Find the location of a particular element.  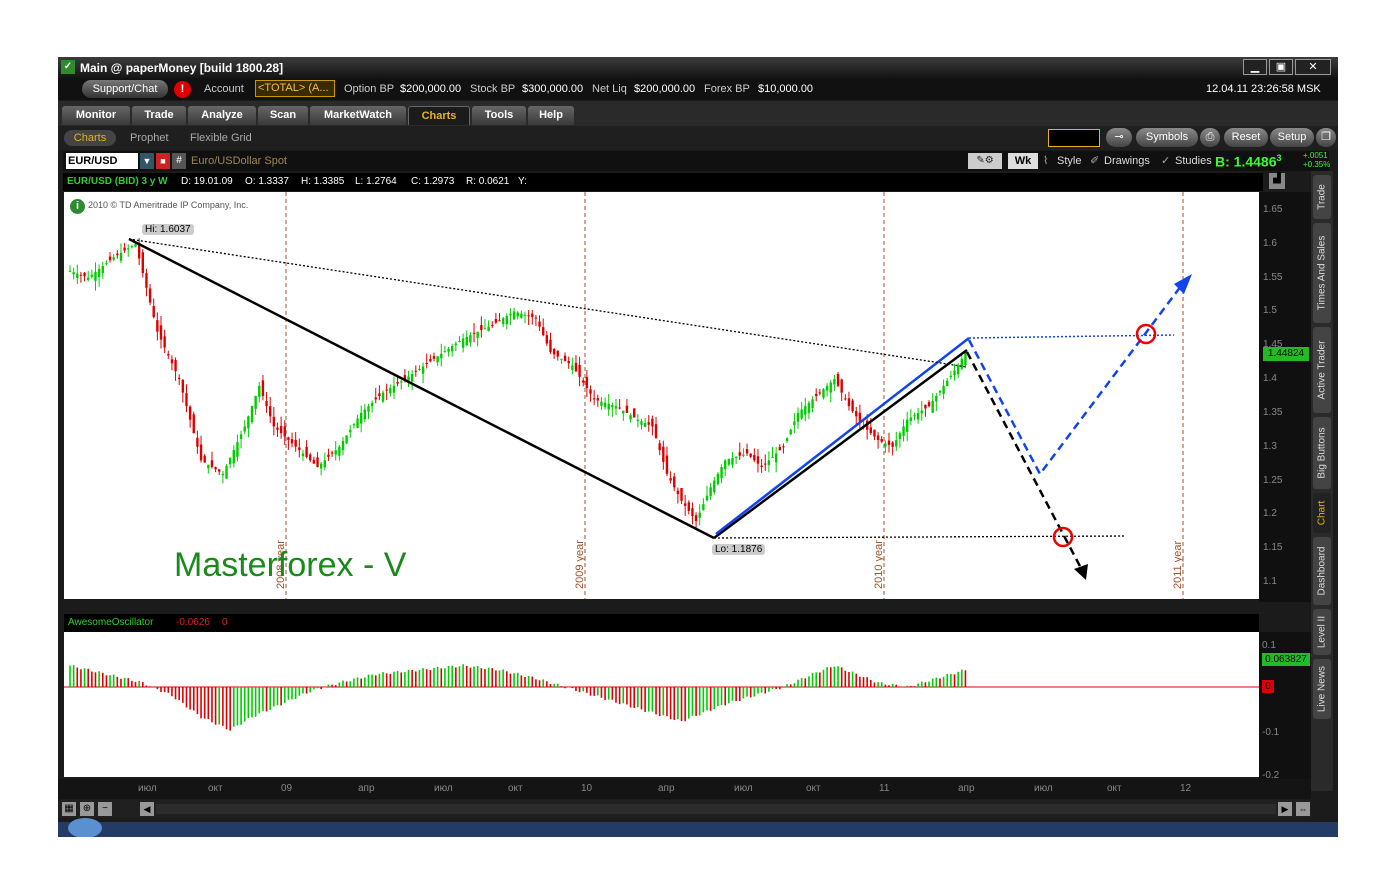

grid-layout-icon: ▦ is located at coordinates (69, 809).